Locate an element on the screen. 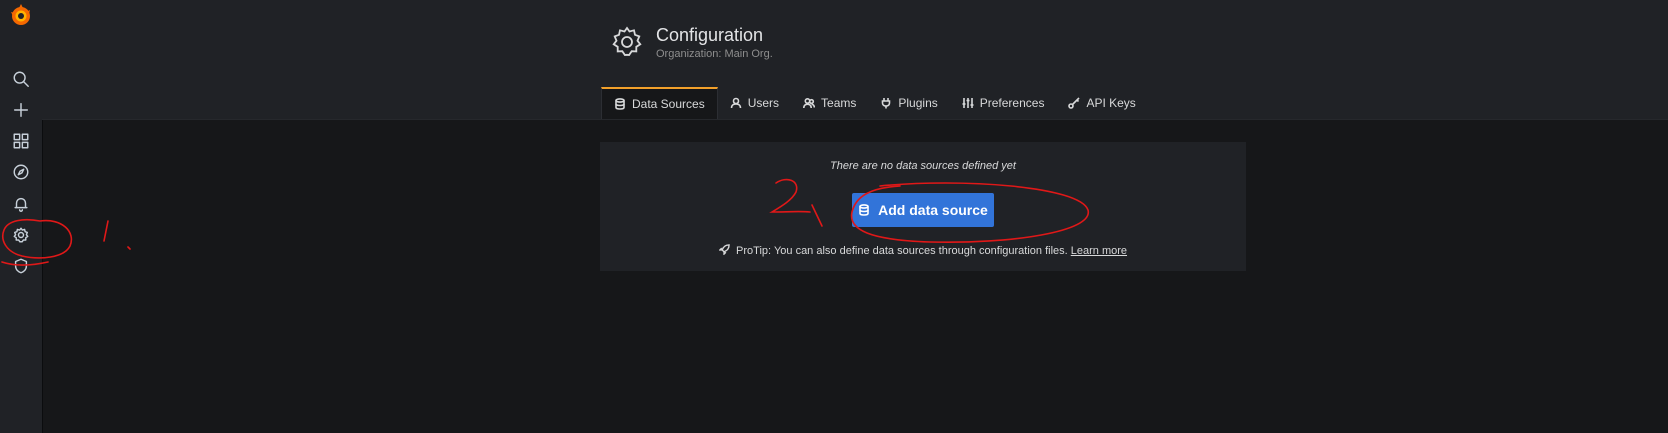 Image resolution: width=1668 pixels, height=433 pixels. tab-teams: Teams is located at coordinates (829, 102).